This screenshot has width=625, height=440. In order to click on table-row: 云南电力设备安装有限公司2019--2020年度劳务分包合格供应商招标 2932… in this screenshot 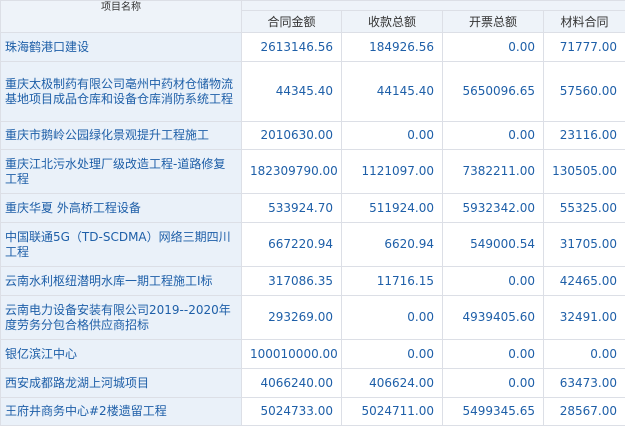, I will do `click(312, 317)`.